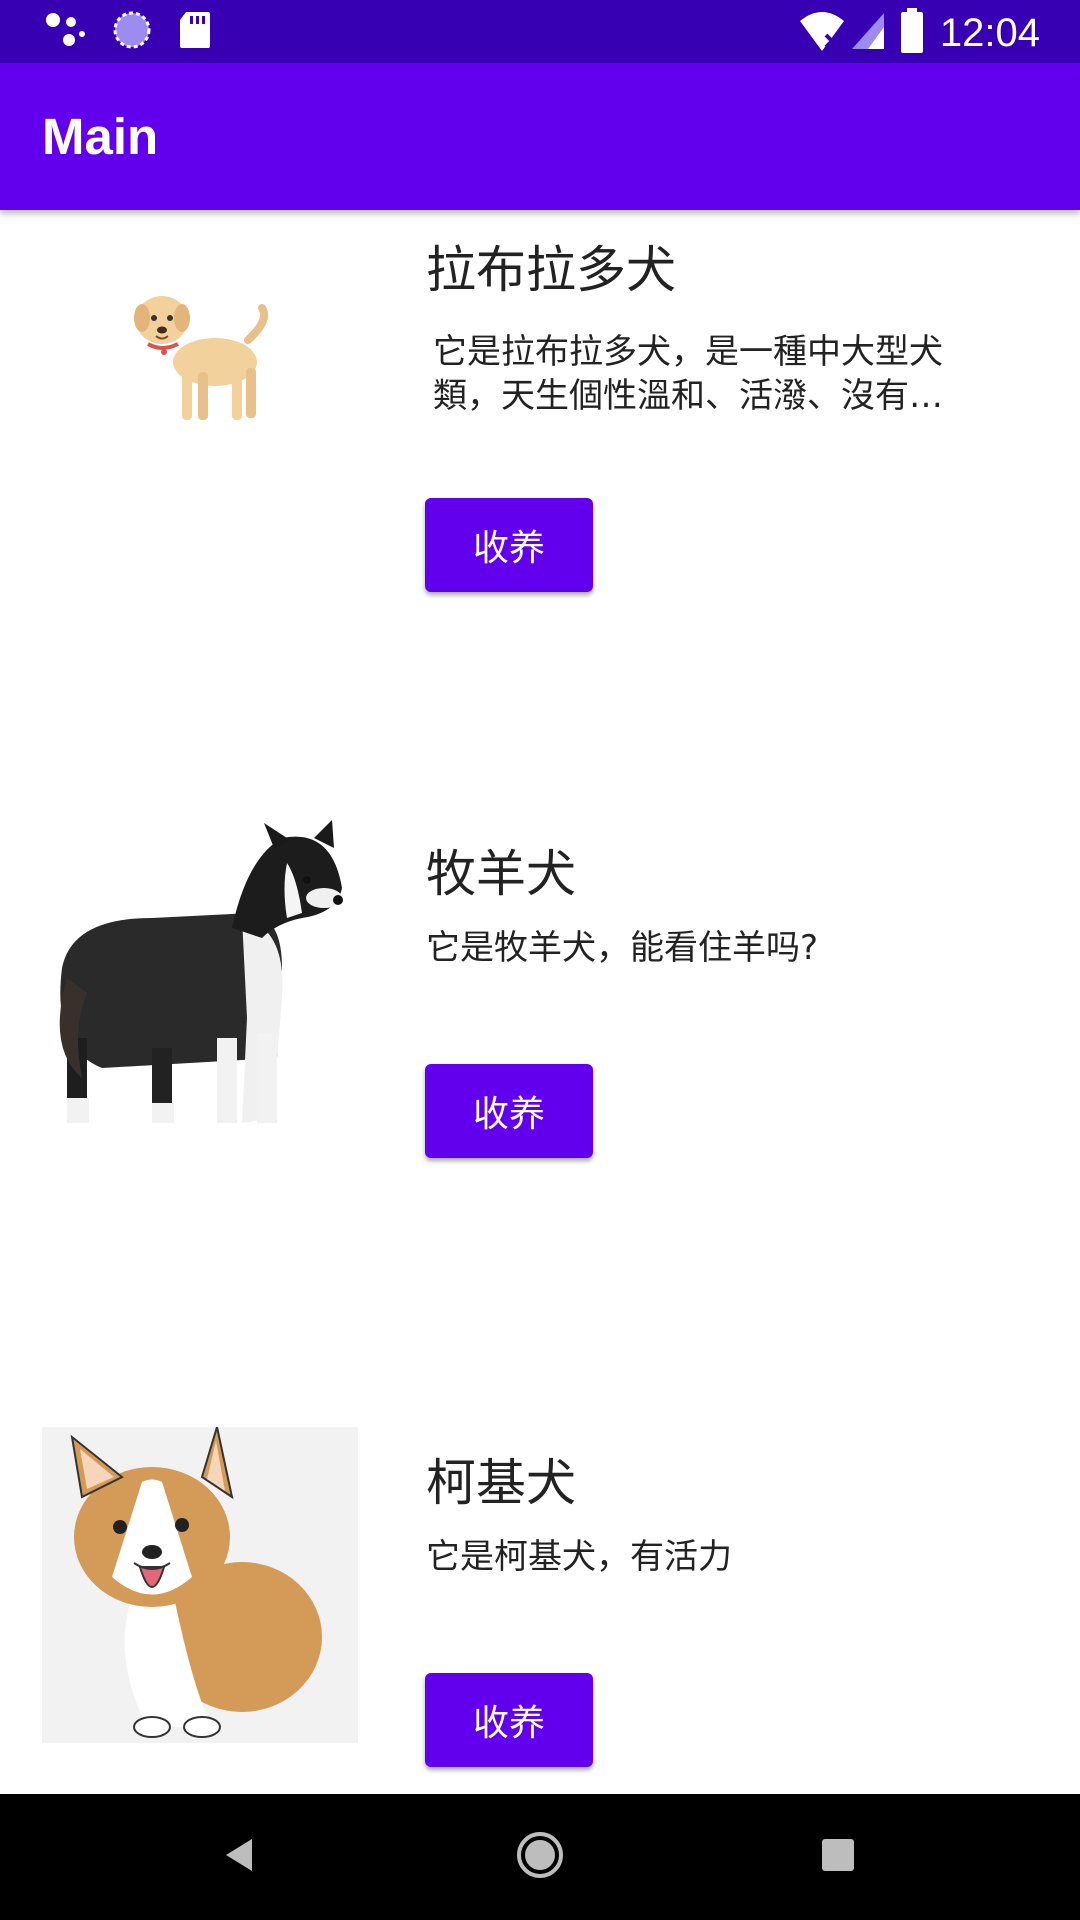 This screenshot has height=1920, width=1080. What do you see at coordinates (200, 976) in the screenshot?
I see `collie-image` at bounding box center [200, 976].